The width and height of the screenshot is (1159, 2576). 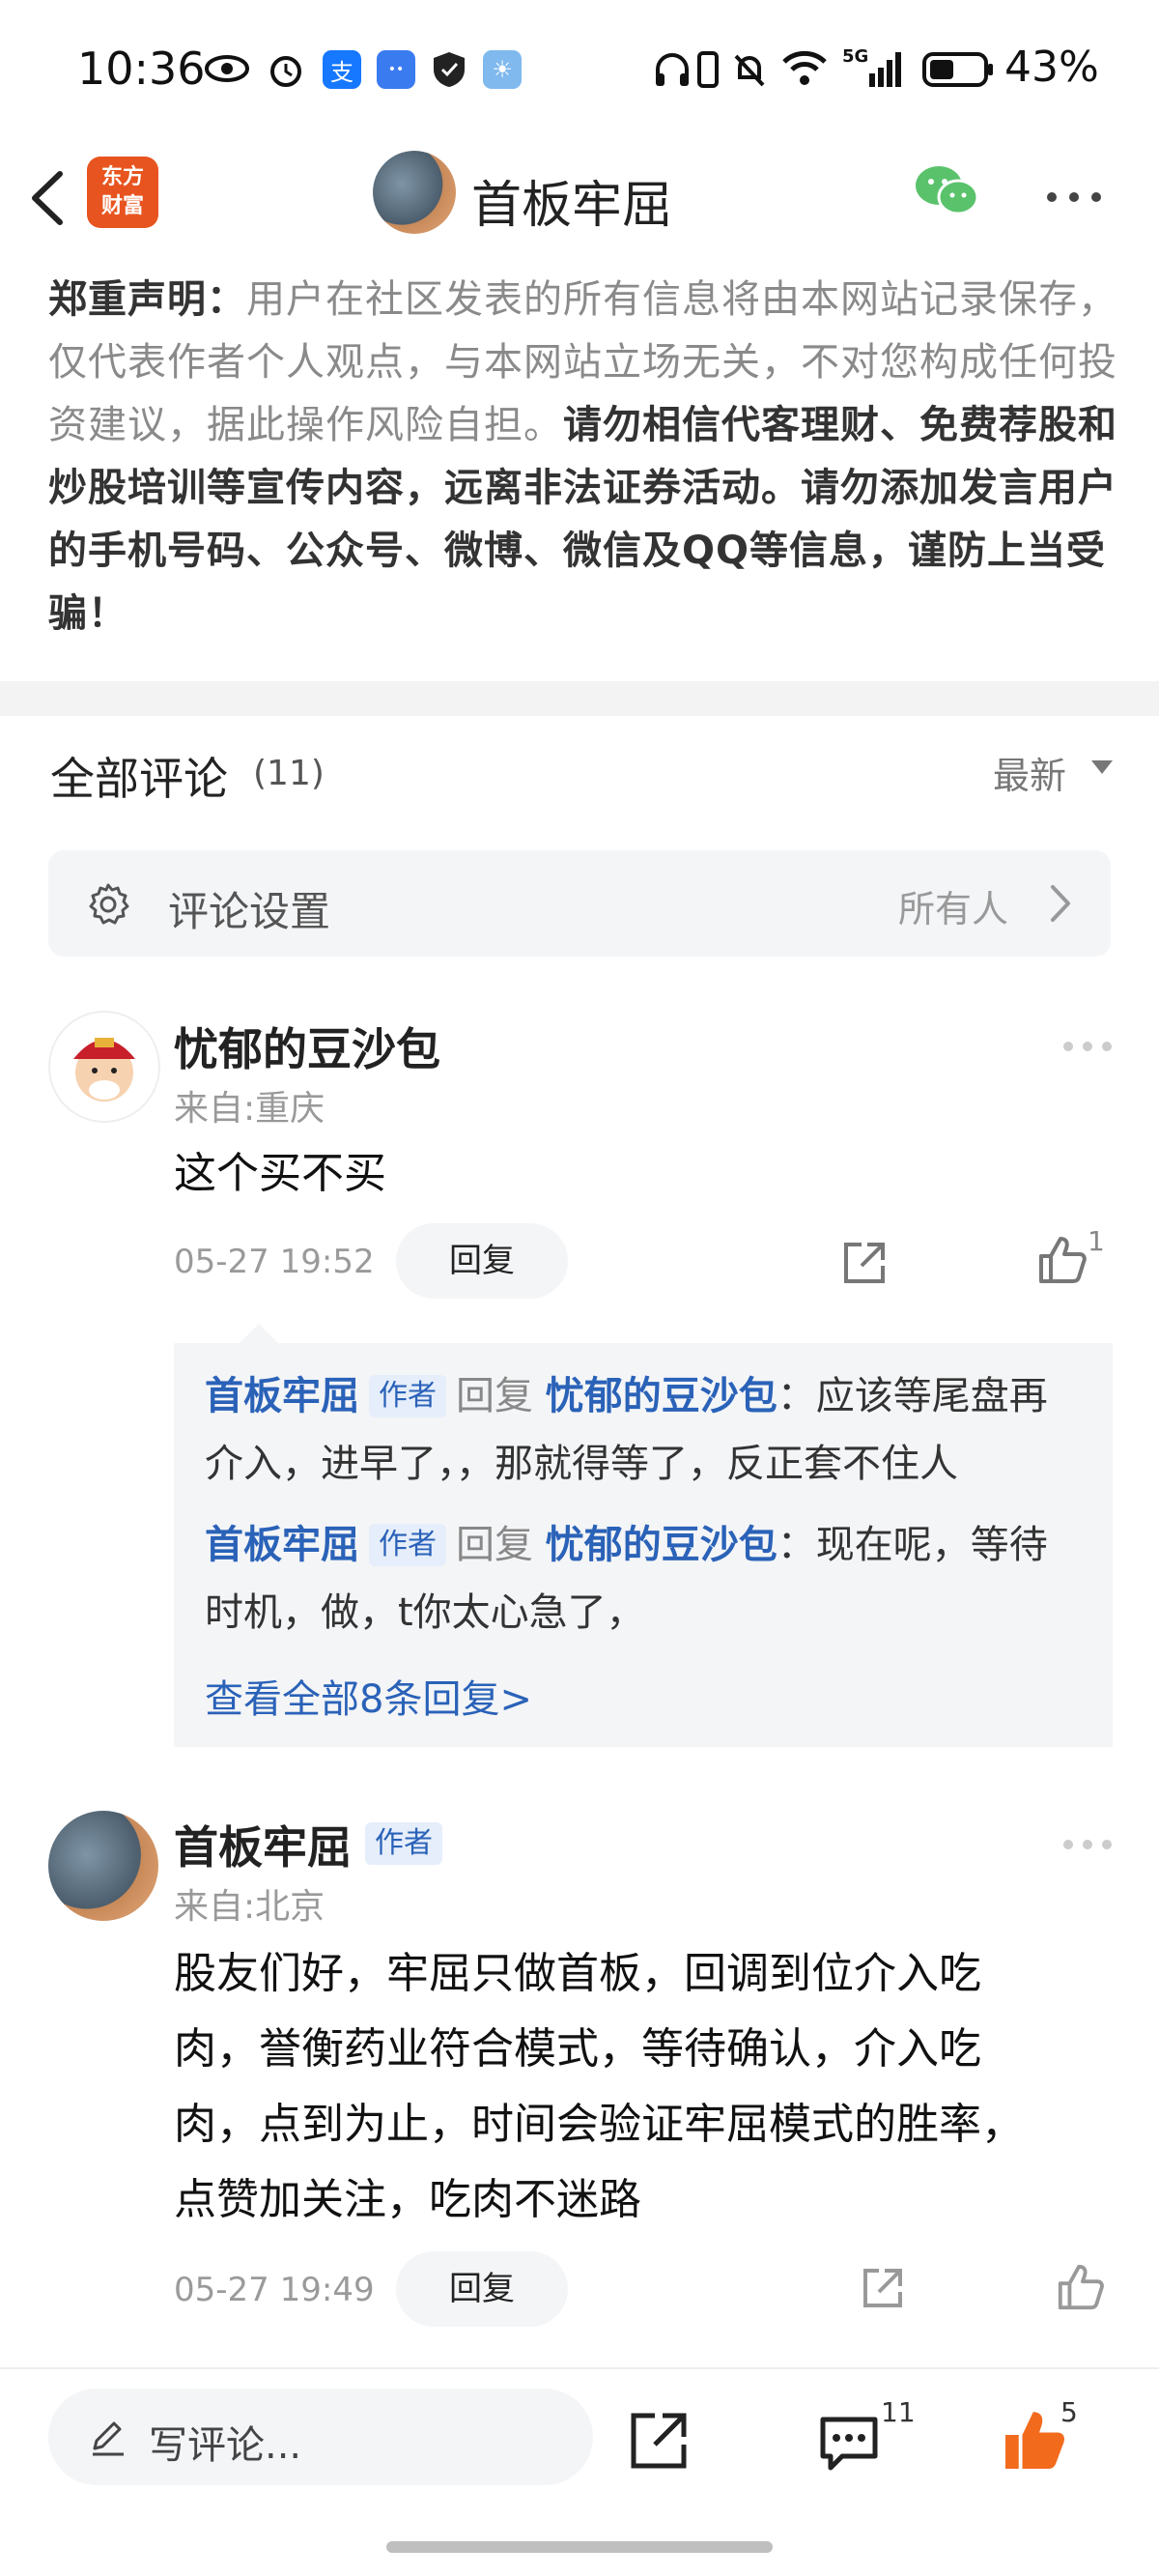 I want to click on vibrate-icon, so click(x=708, y=70).